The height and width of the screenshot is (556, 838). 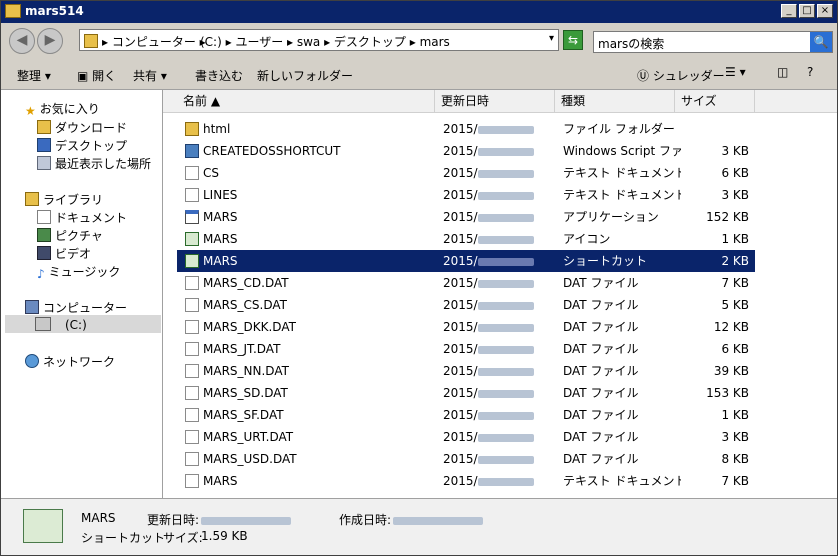 What do you see at coordinates (825, 11) in the screenshot?
I see `close-button: ×` at bounding box center [825, 11].